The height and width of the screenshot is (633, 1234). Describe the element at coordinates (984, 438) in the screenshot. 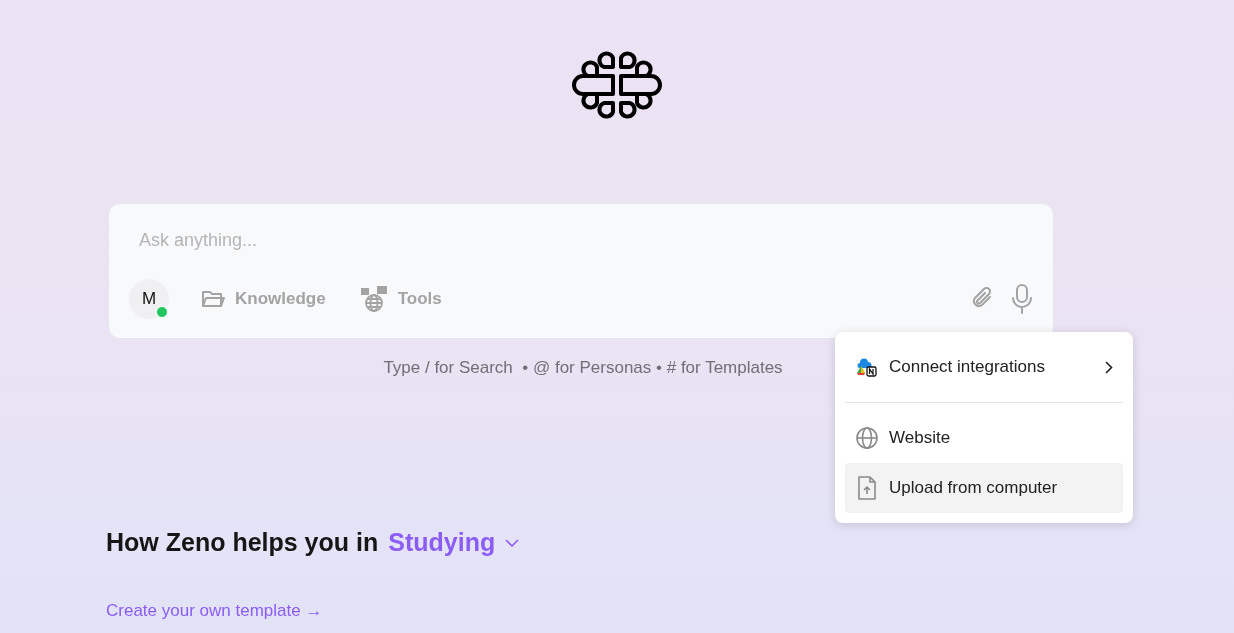

I see `menu-item: Website` at that location.